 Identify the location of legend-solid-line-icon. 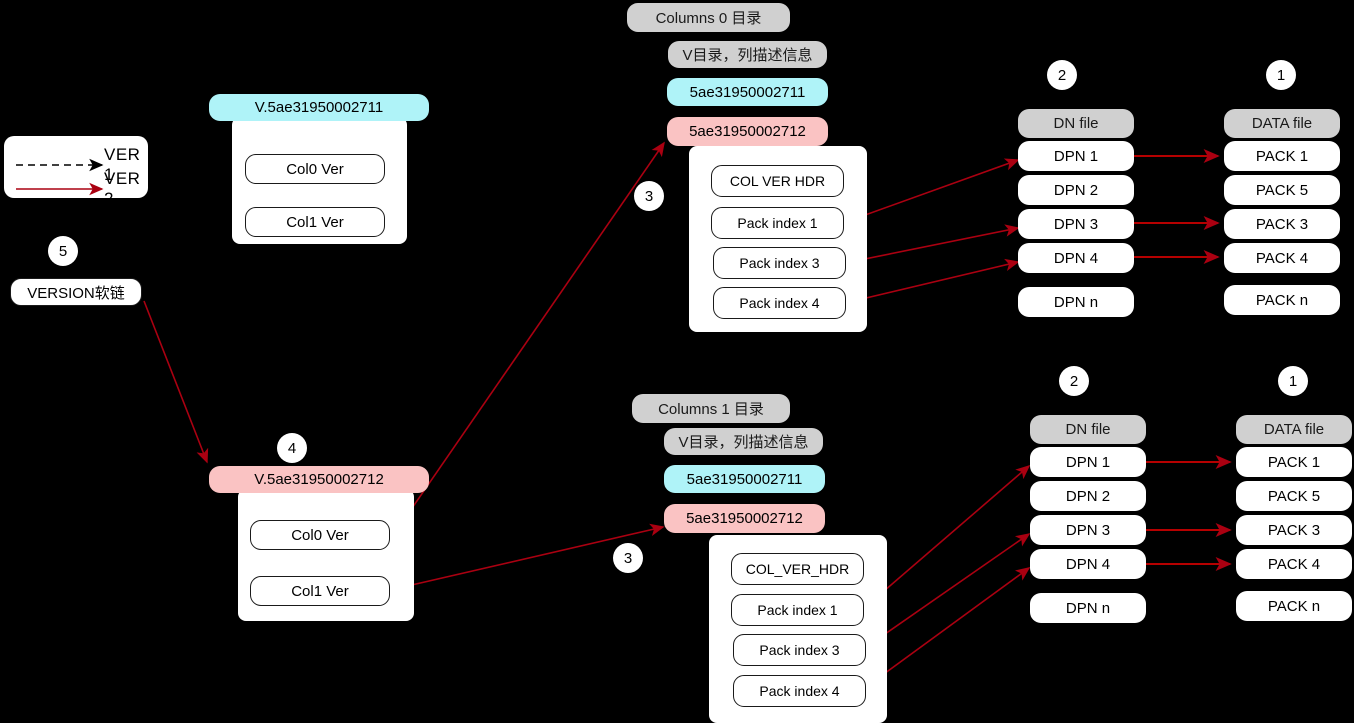
(60, 189).